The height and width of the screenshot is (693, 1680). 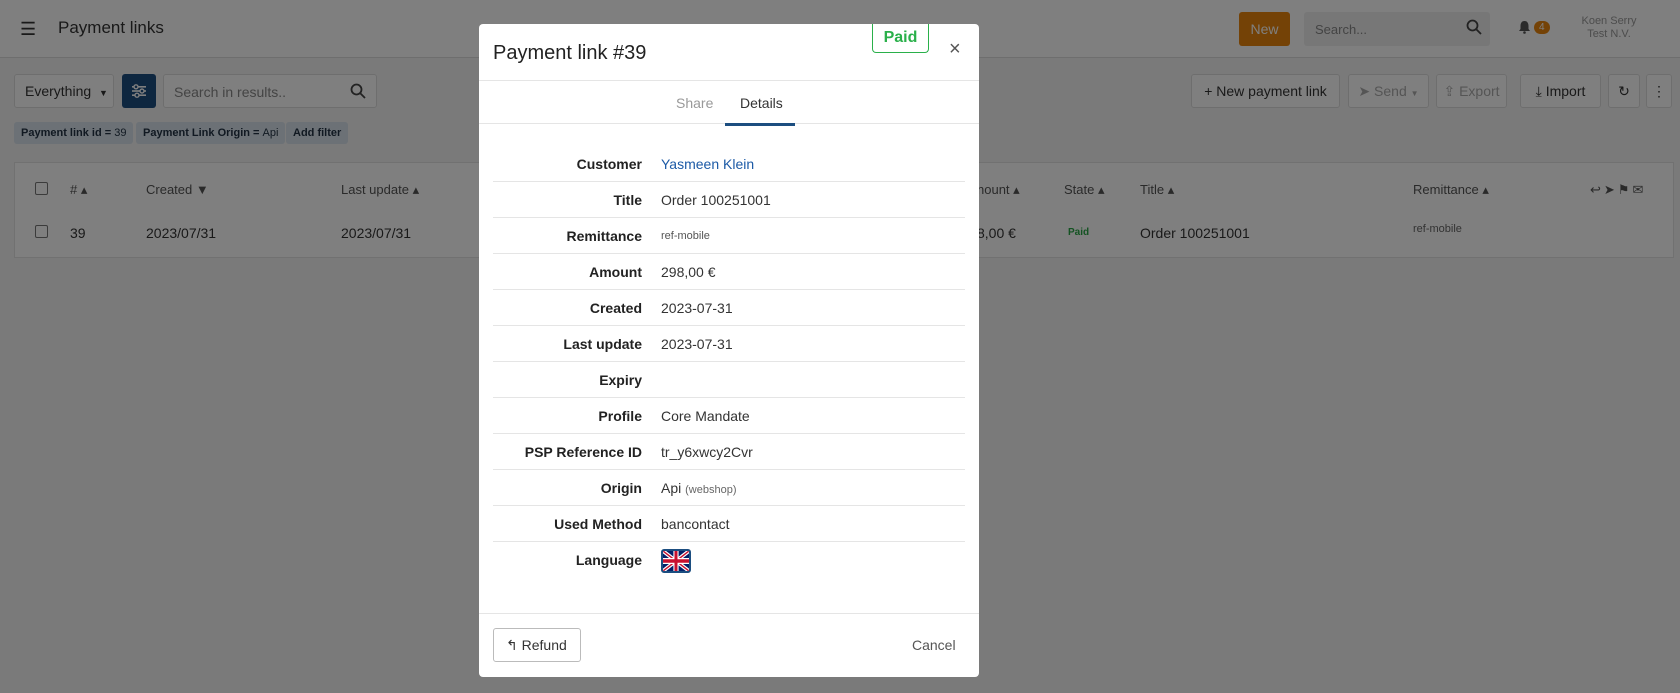 I want to click on modal-tabs: Share Details, so click(x=729, y=103).